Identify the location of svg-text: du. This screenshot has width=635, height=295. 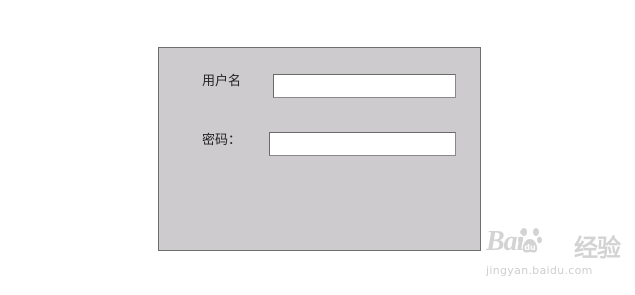
(530, 247).